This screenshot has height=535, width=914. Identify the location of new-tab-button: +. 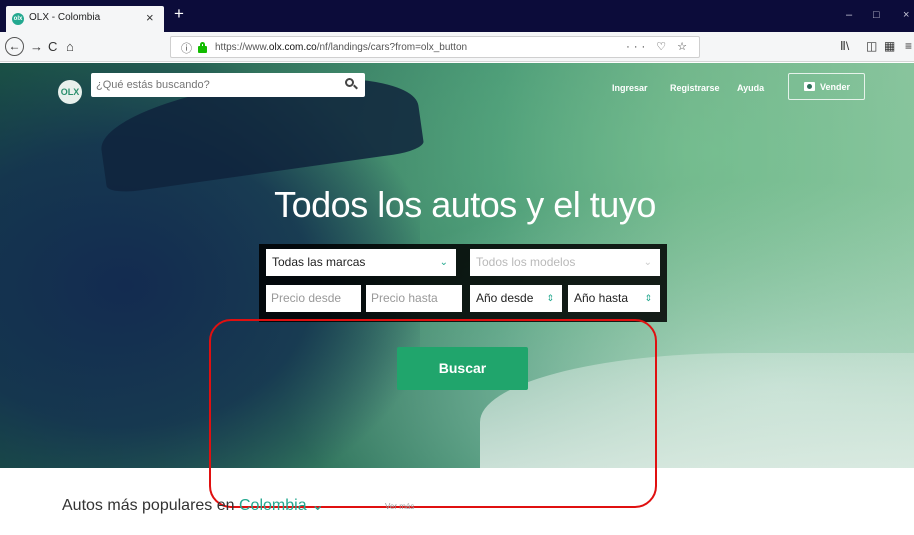
(179, 14).